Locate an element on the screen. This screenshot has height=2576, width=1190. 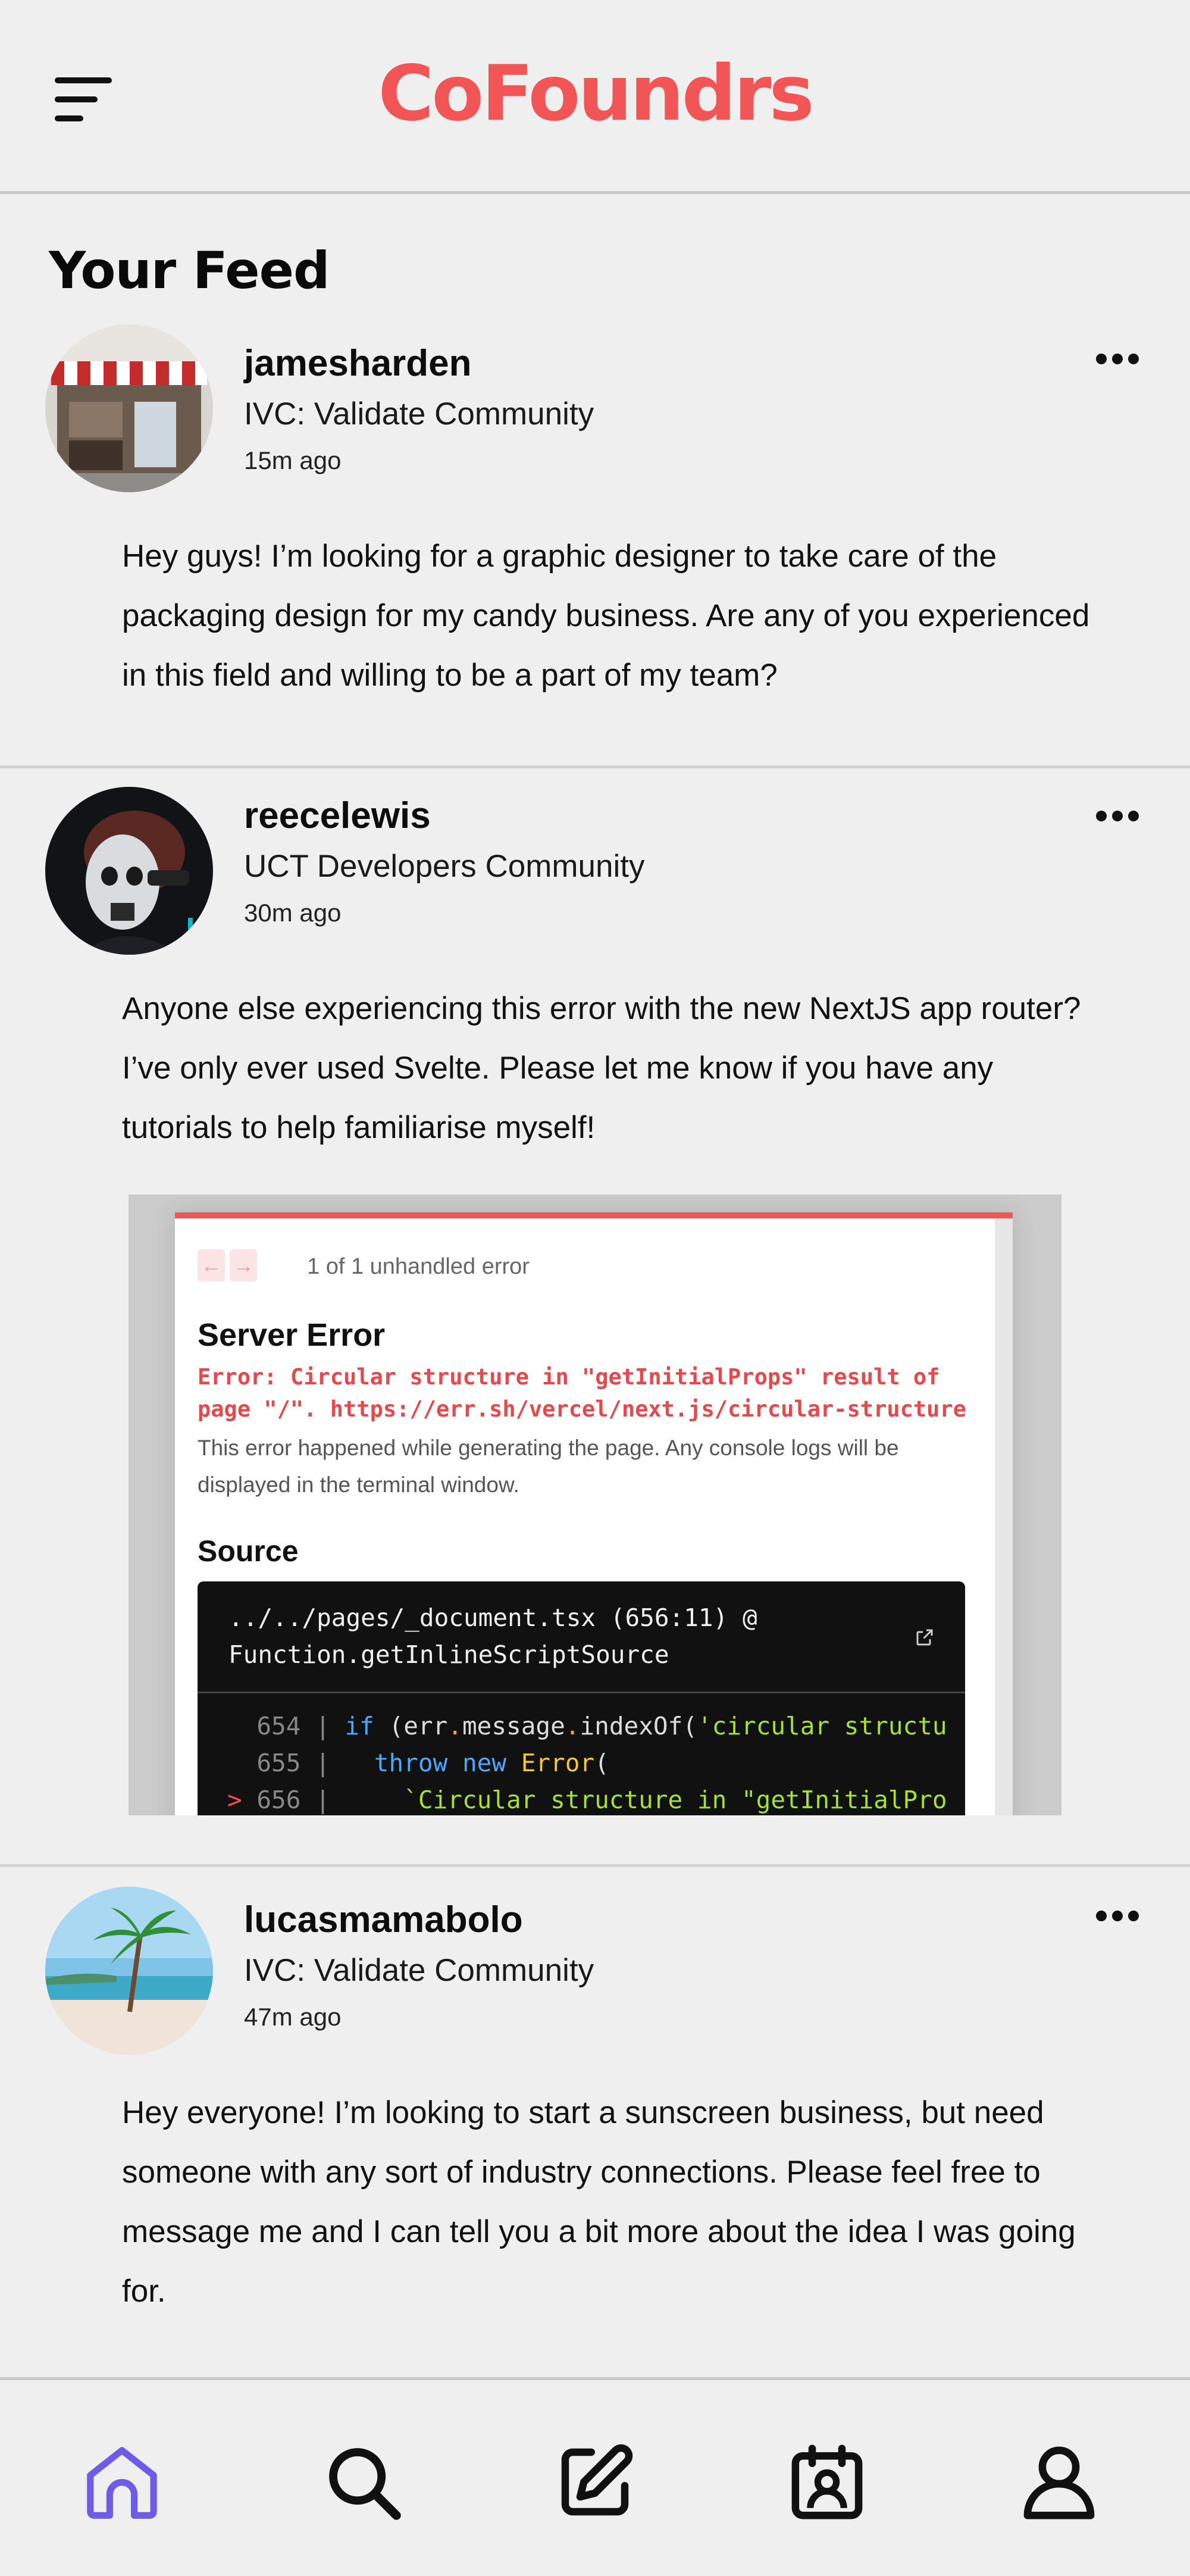
post-community: UCT Developers Community is located at coordinates (444, 866).